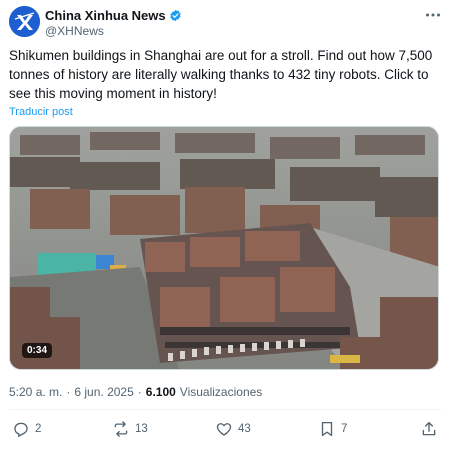 This screenshot has height=449, width=450. I want to click on xinhua-logo-icon, so click(24, 21).